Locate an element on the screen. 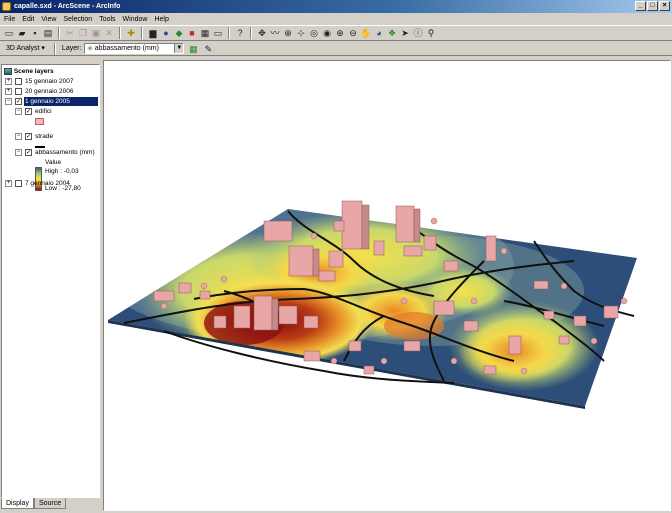 This screenshot has width=672, height=513. fly-icon: 〰 is located at coordinates (275, 33).